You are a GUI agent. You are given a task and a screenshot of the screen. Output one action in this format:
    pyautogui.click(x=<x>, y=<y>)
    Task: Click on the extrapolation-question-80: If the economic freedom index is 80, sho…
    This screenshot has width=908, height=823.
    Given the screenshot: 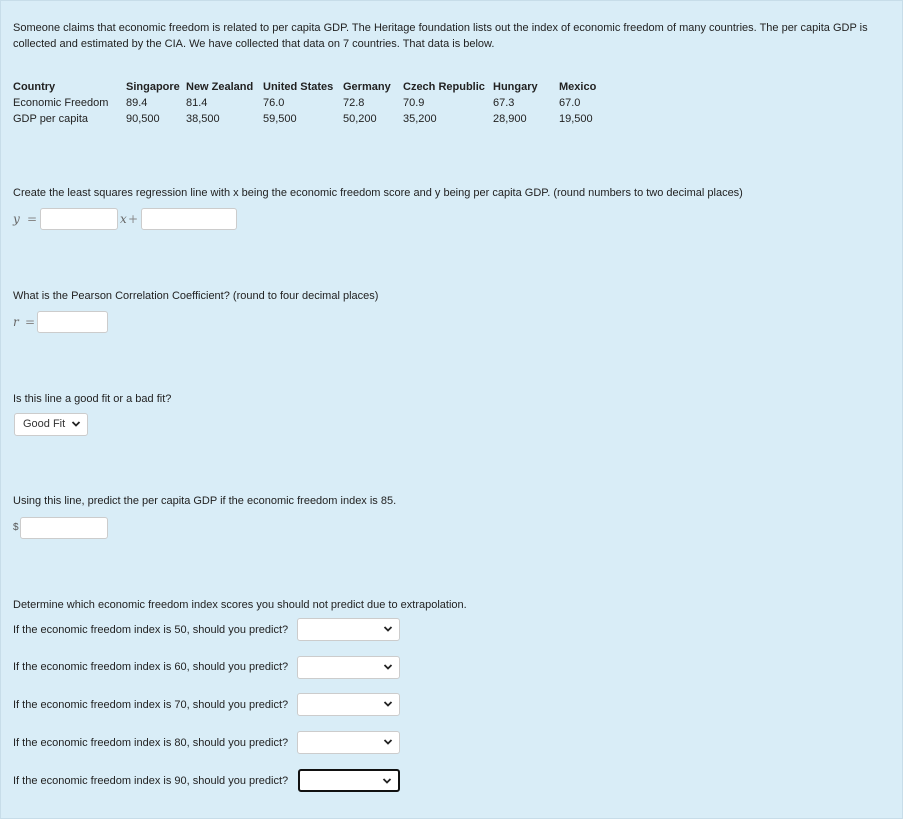 What is the action you would take?
    pyautogui.click(x=151, y=743)
    